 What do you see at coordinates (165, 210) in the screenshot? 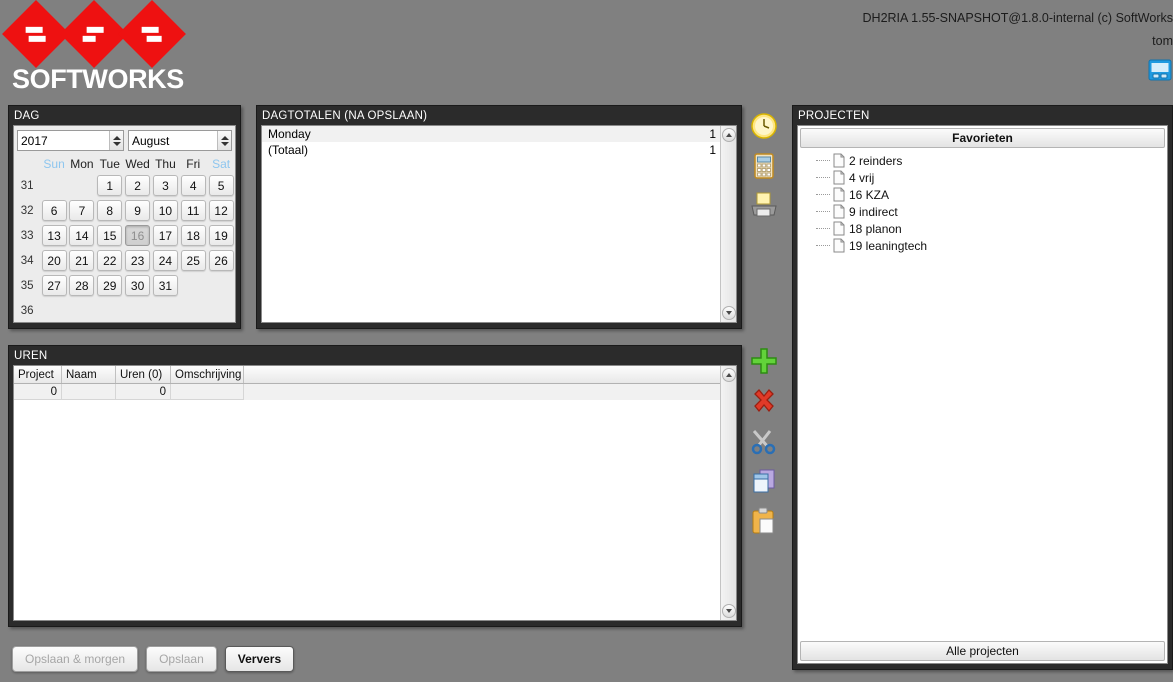
I see `calendar-day-10: 10` at bounding box center [165, 210].